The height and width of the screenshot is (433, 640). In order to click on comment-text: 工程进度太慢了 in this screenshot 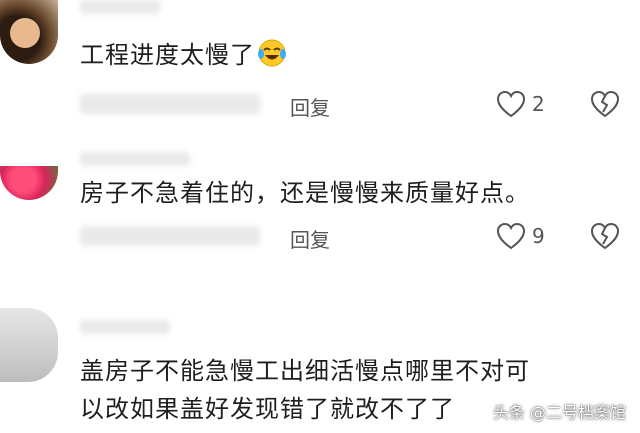, I will do `click(183, 55)`.